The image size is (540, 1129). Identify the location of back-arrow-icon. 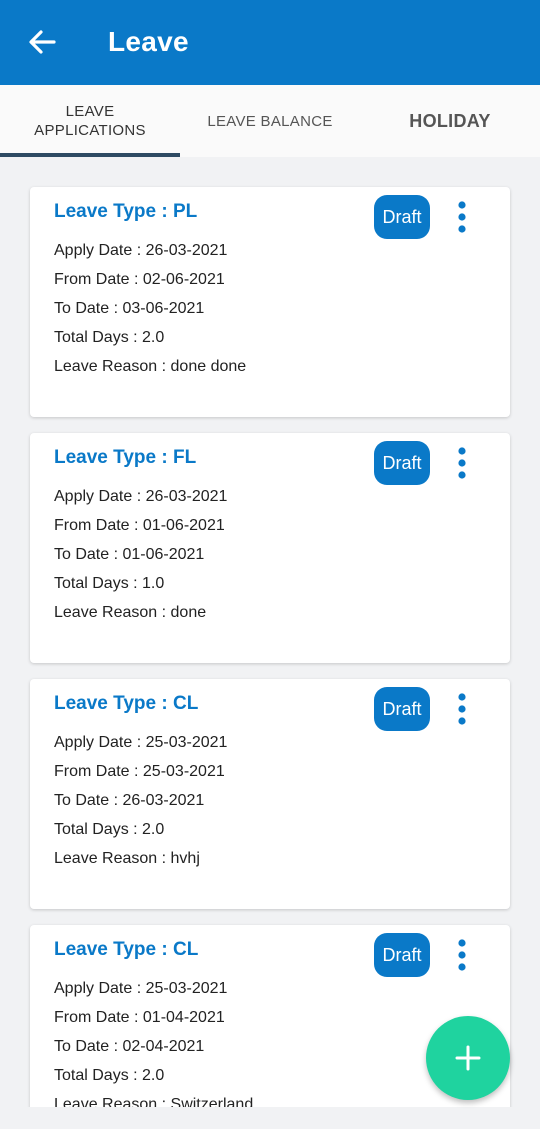
(42, 42).